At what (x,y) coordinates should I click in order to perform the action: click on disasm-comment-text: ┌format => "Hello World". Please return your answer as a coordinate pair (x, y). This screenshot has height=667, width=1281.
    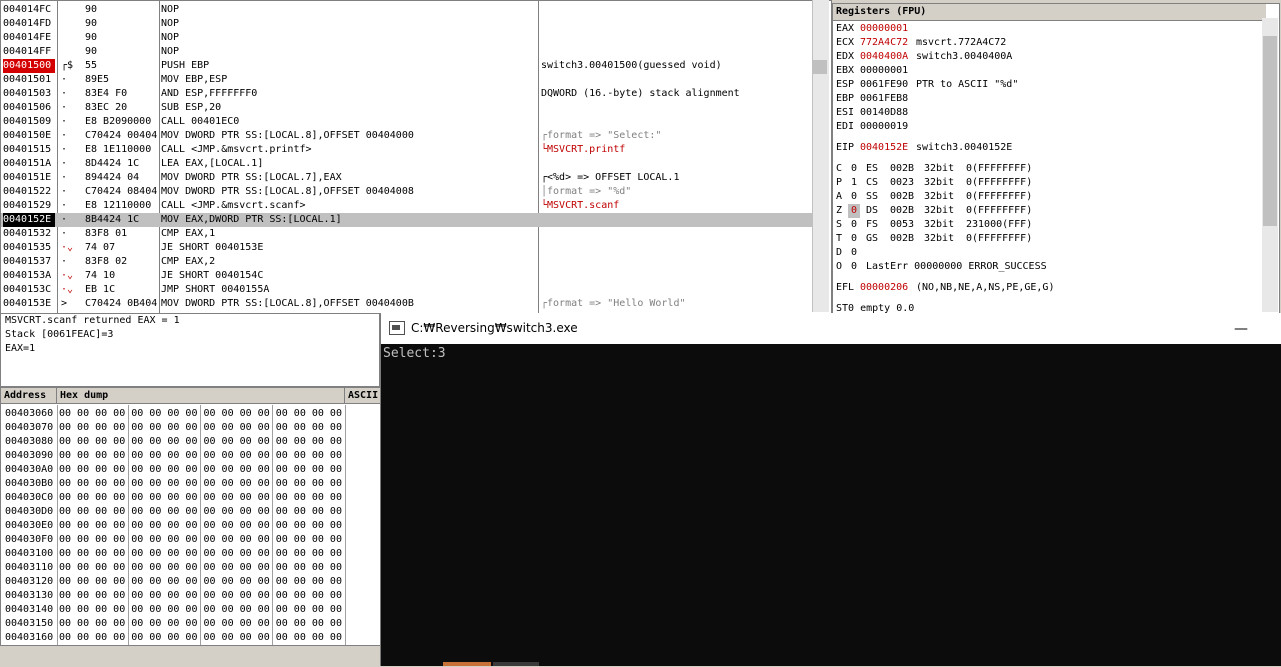
    Looking at the image, I should click on (613, 303).